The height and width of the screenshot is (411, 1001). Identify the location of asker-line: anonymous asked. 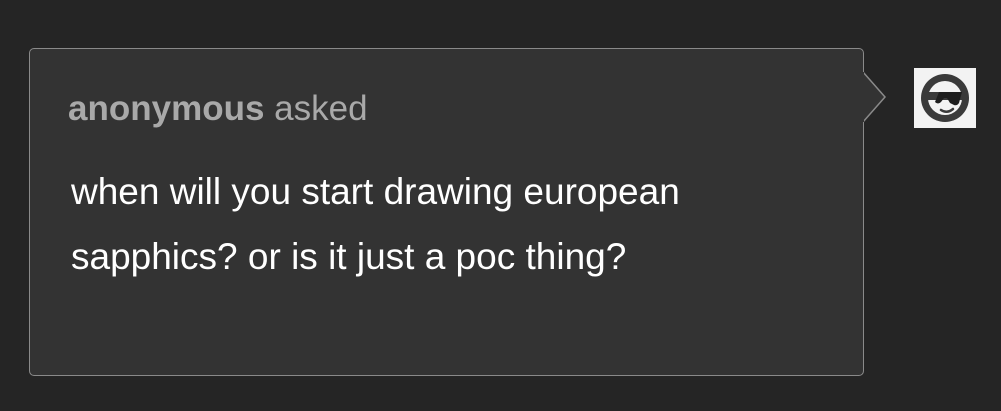
(218, 109).